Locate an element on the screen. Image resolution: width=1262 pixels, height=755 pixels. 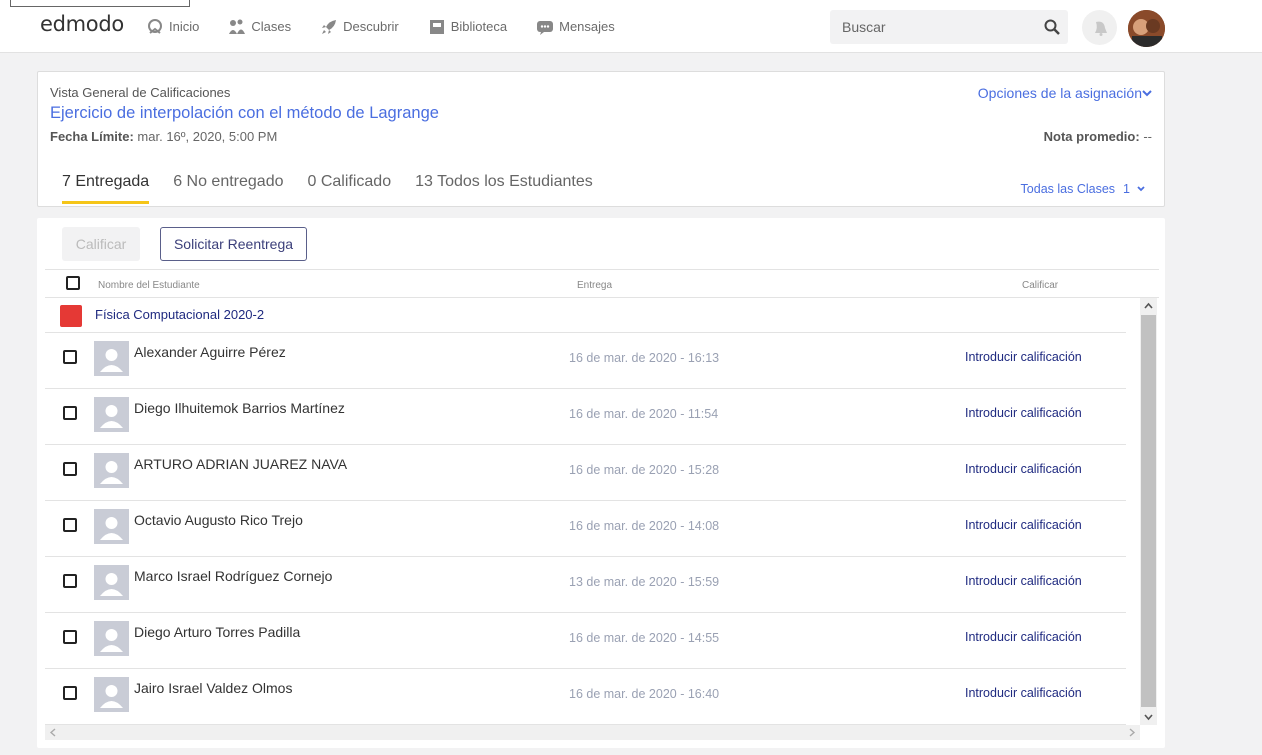
request-resubmit-button: Solicitar Reentrega is located at coordinates (233, 244).